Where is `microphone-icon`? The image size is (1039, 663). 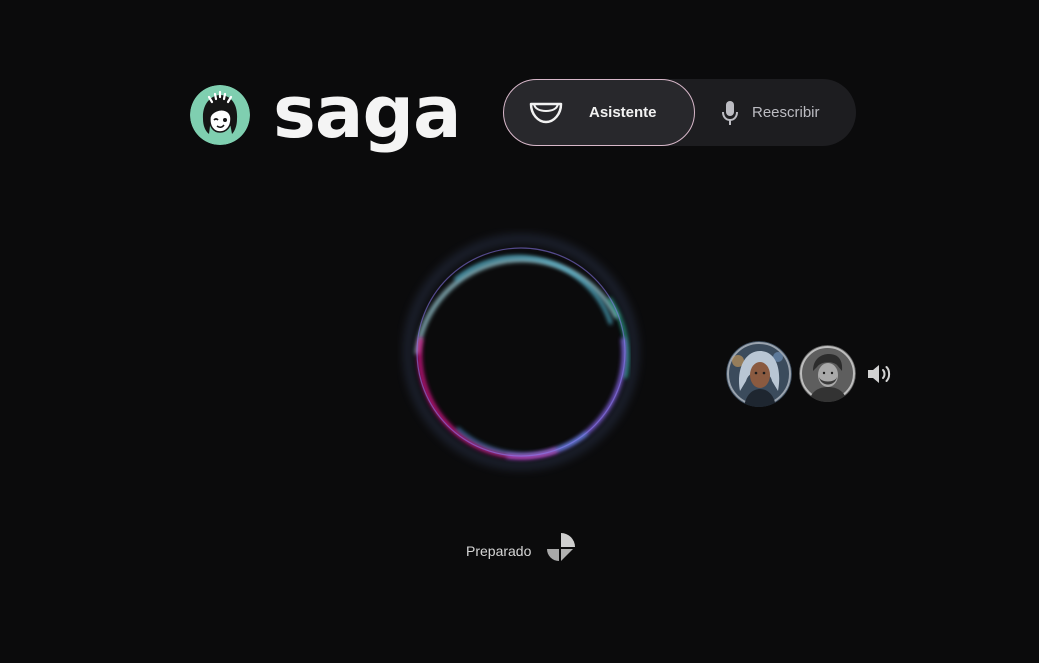 microphone-icon is located at coordinates (730, 113).